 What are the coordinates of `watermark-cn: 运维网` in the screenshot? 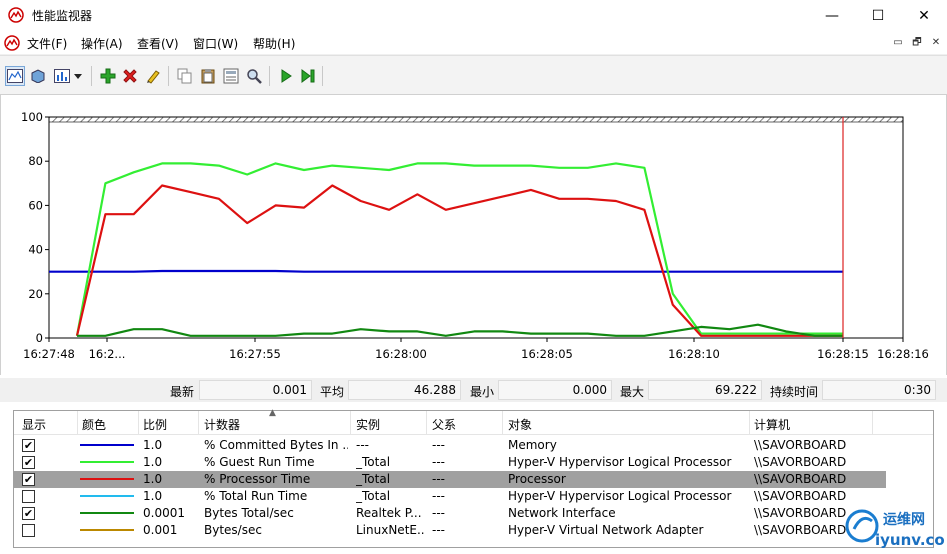 It's located at (904, 519).